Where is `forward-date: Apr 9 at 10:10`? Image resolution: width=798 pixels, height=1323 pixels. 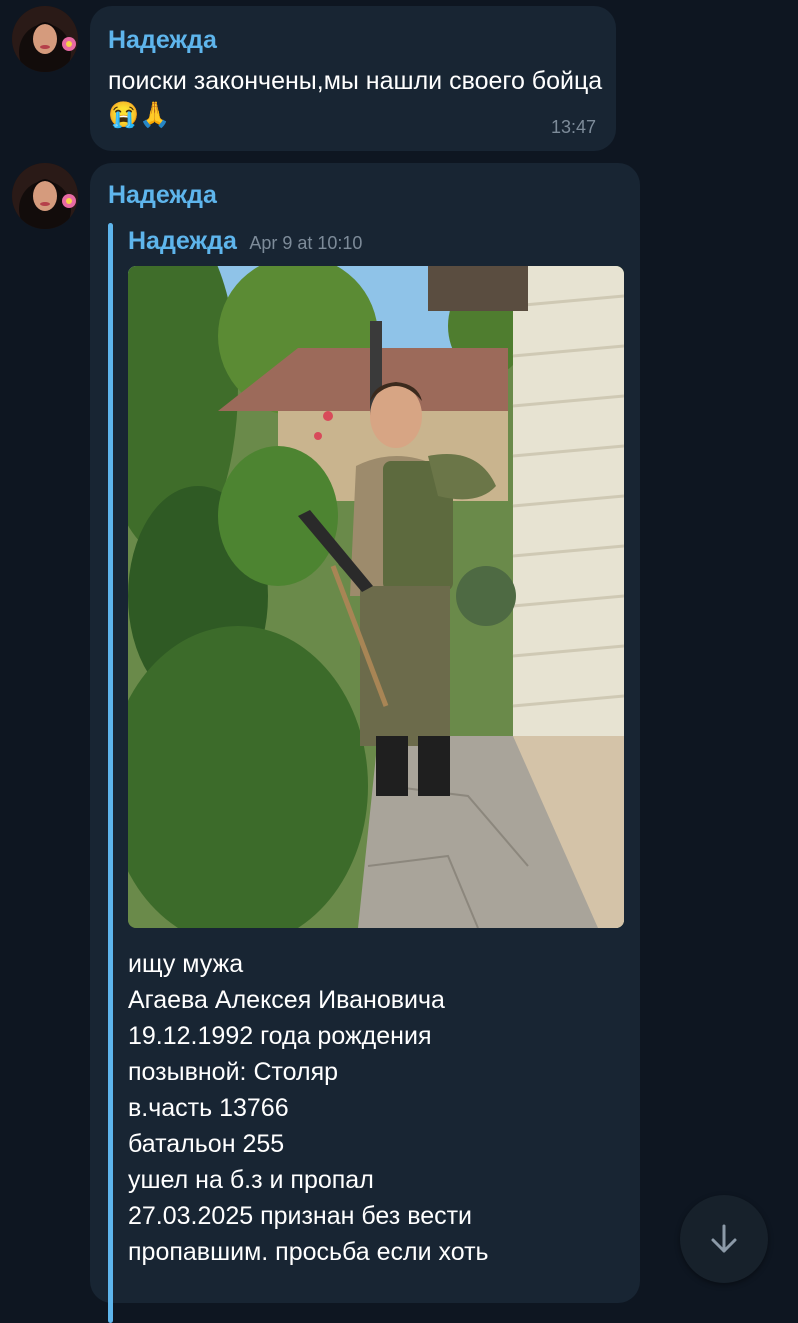
forward-date: Apr 9 at 10:10 is located at coordinates (306, 243).